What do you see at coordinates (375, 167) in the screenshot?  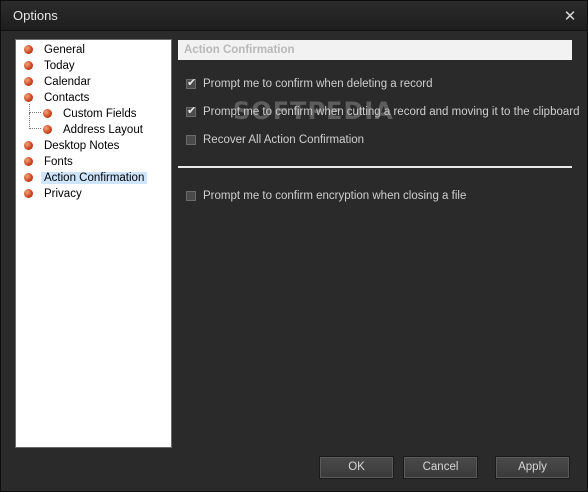 I see `separator` at bounding box center [375, 167].